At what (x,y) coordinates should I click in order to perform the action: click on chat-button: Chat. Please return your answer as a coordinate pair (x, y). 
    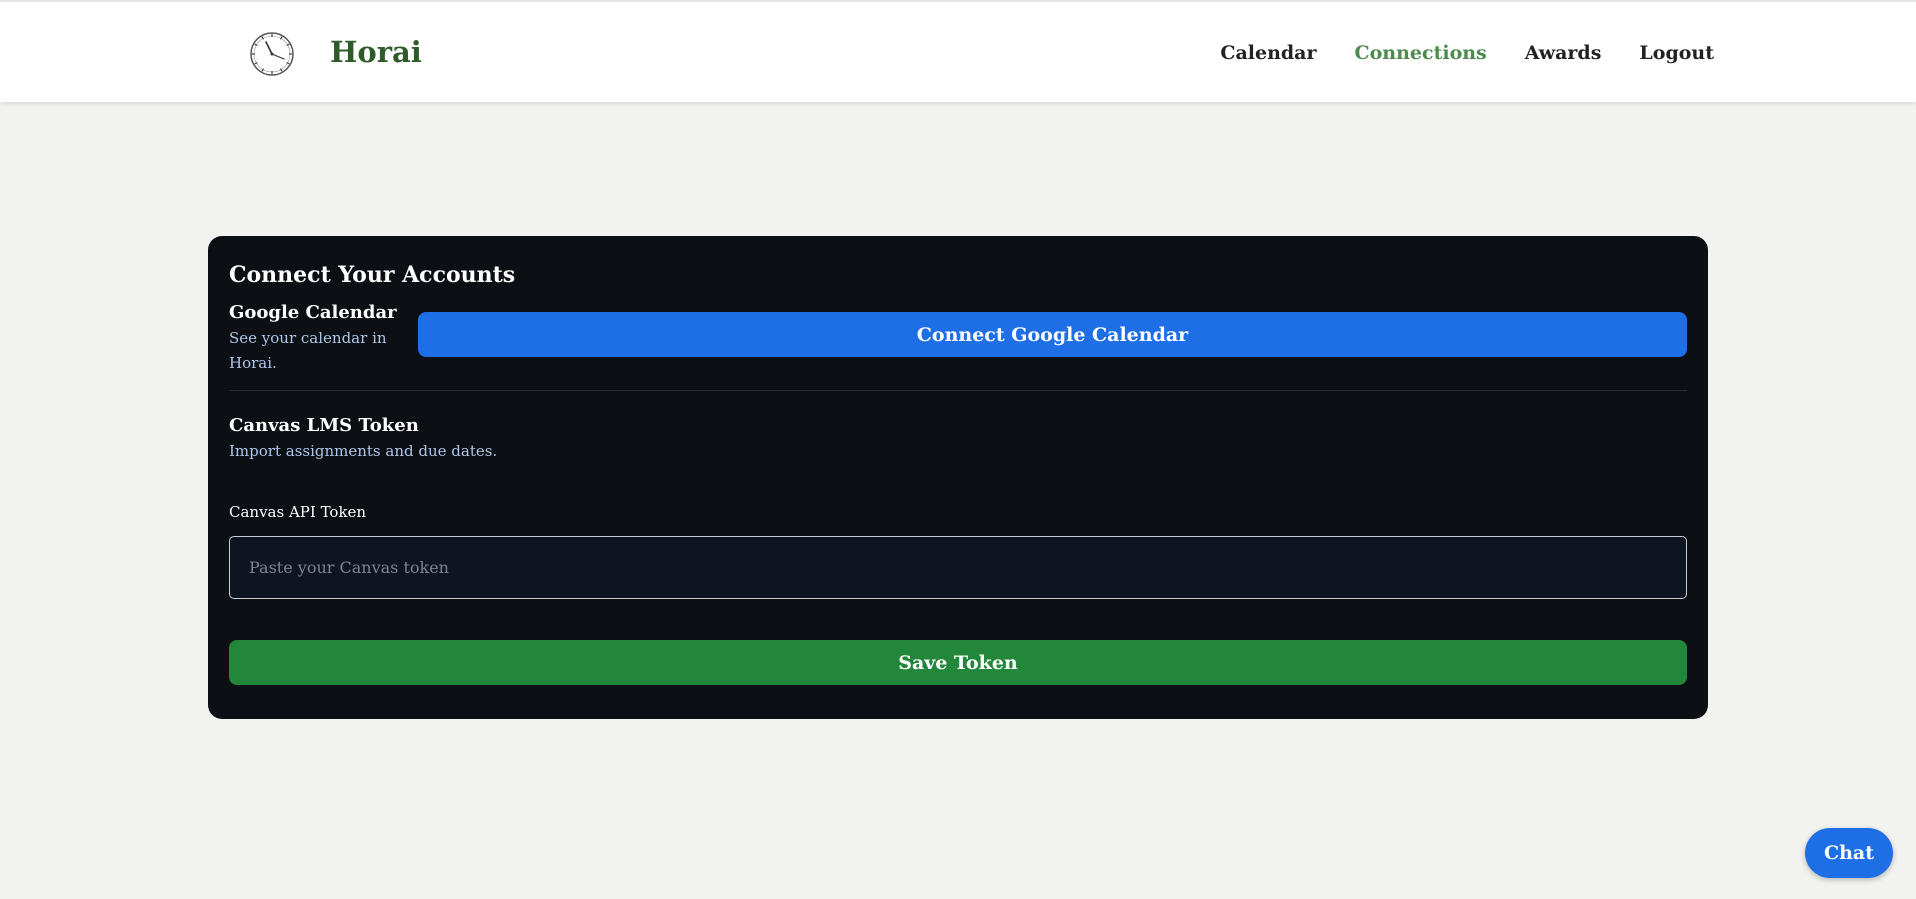
    Looking at the image, I should click on (1849, 853).